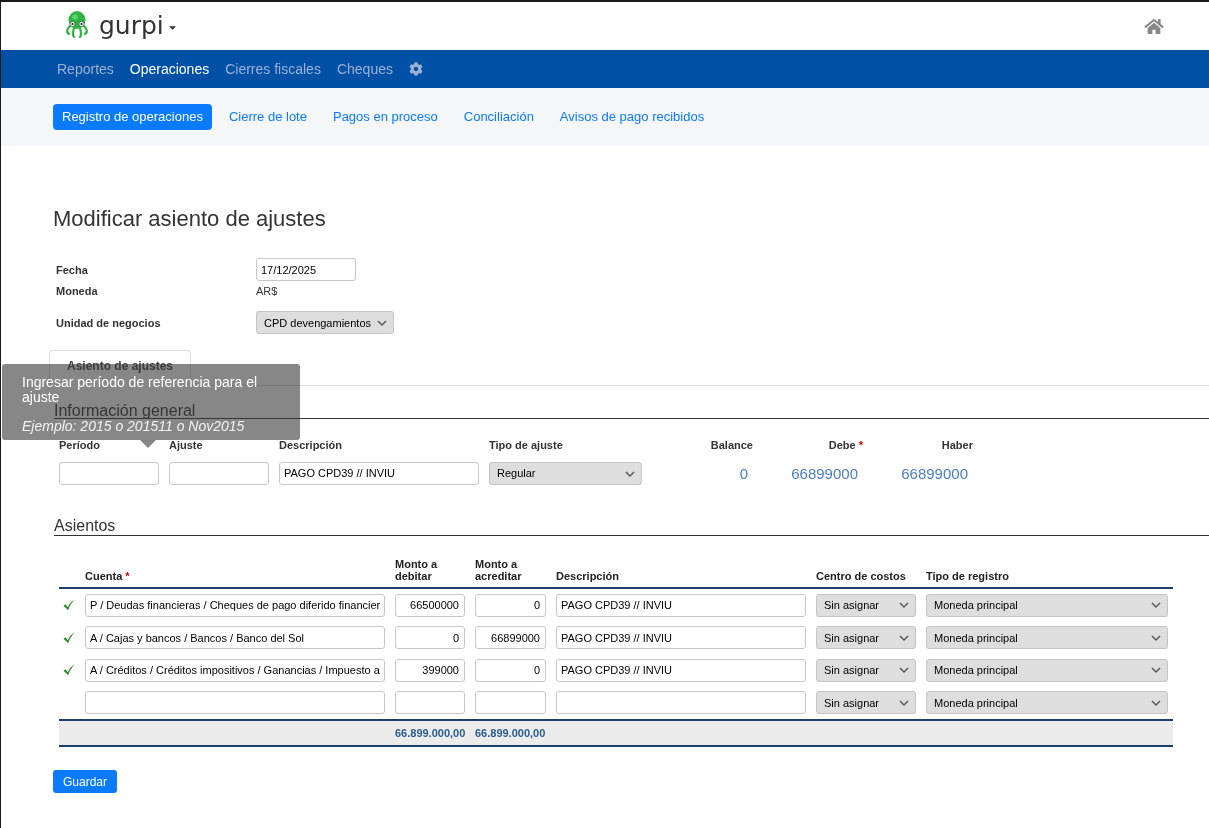 The height and width of the screenshot is (828, 1209). What do you see at coordinates (72, 269) in the screenshot?
I see `field-label: Fecha` at bounding box center [72, 269].